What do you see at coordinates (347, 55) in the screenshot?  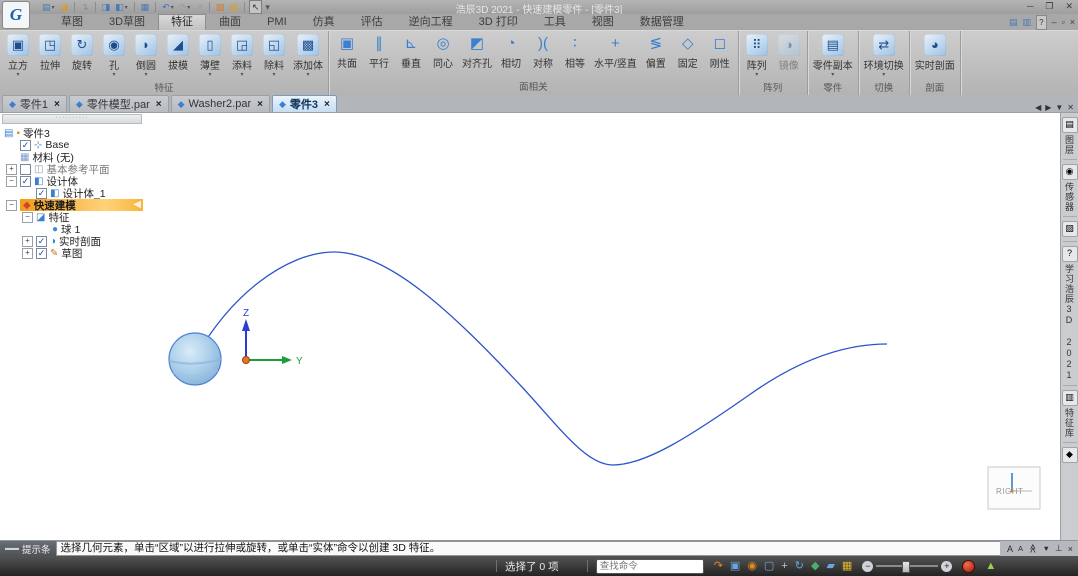 I see `共面-button: ▣ 共面` at bounding box center [347, 55].